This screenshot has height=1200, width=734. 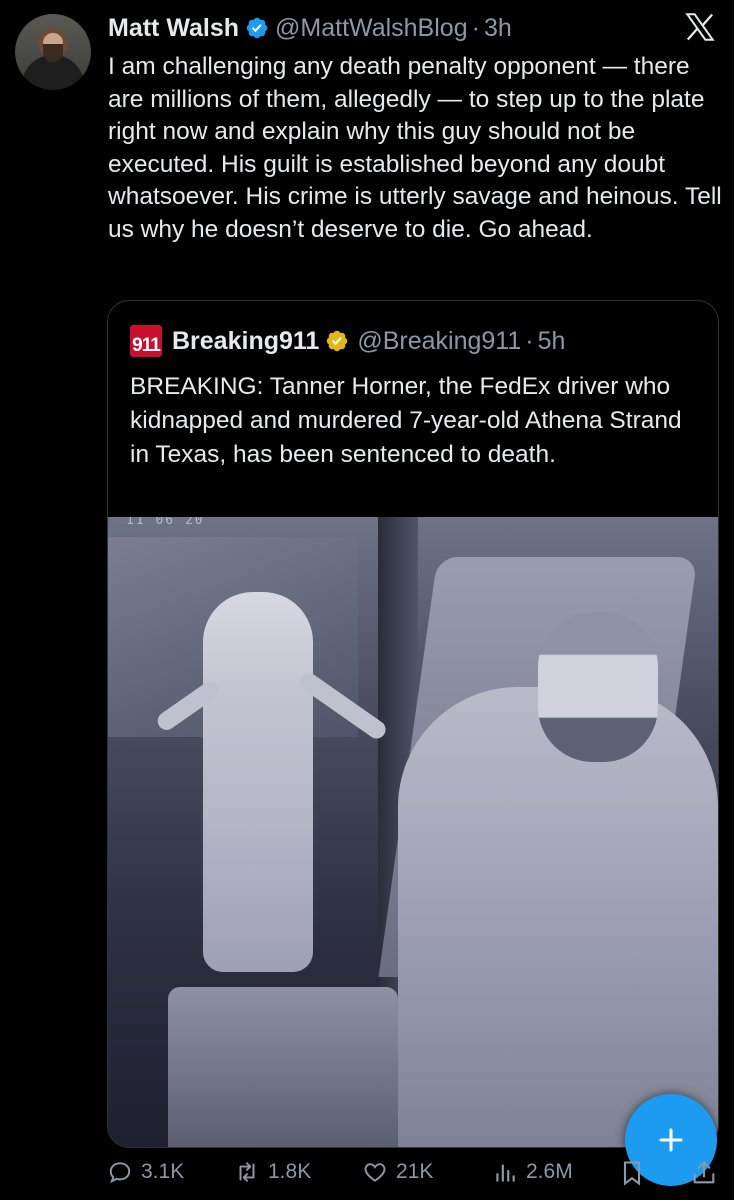 What do you see at coordinates (283, 1067) in the screenshot?
I see `floor-clutter` at bounding box center [283, 1067].